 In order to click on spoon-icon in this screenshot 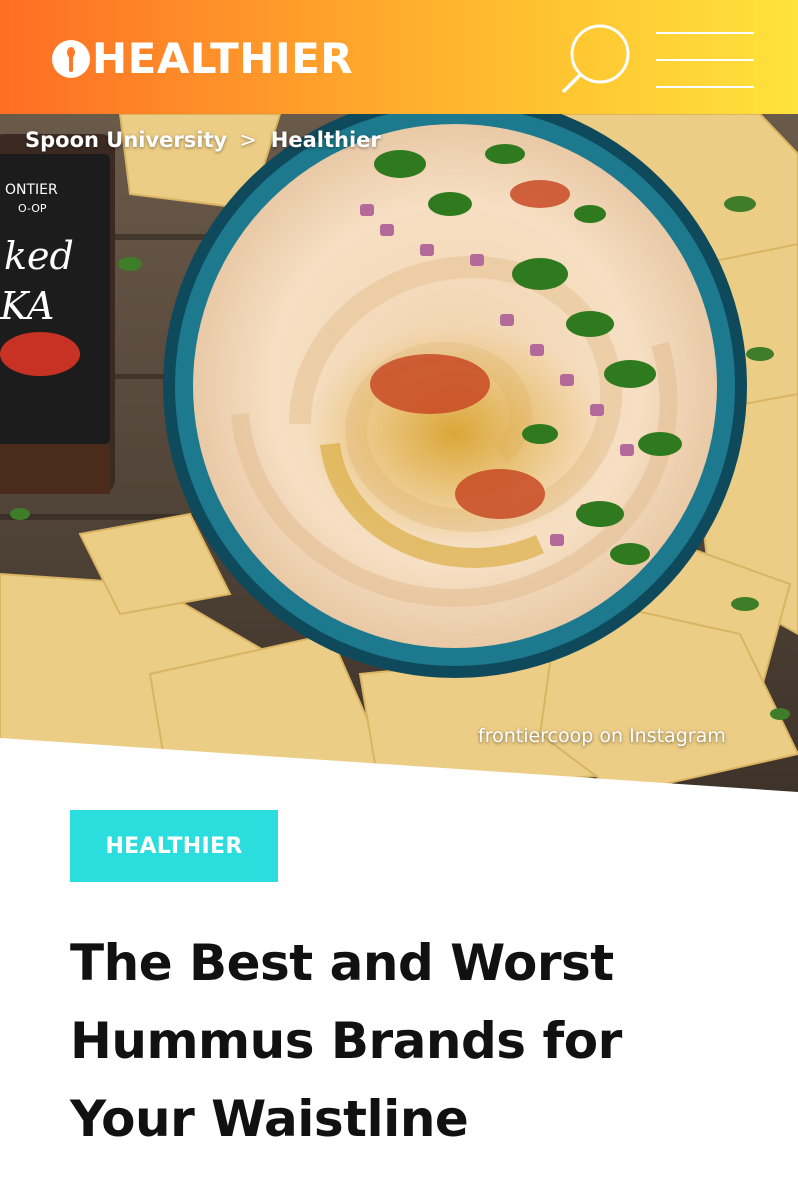, I will do `click(71, 59)`.